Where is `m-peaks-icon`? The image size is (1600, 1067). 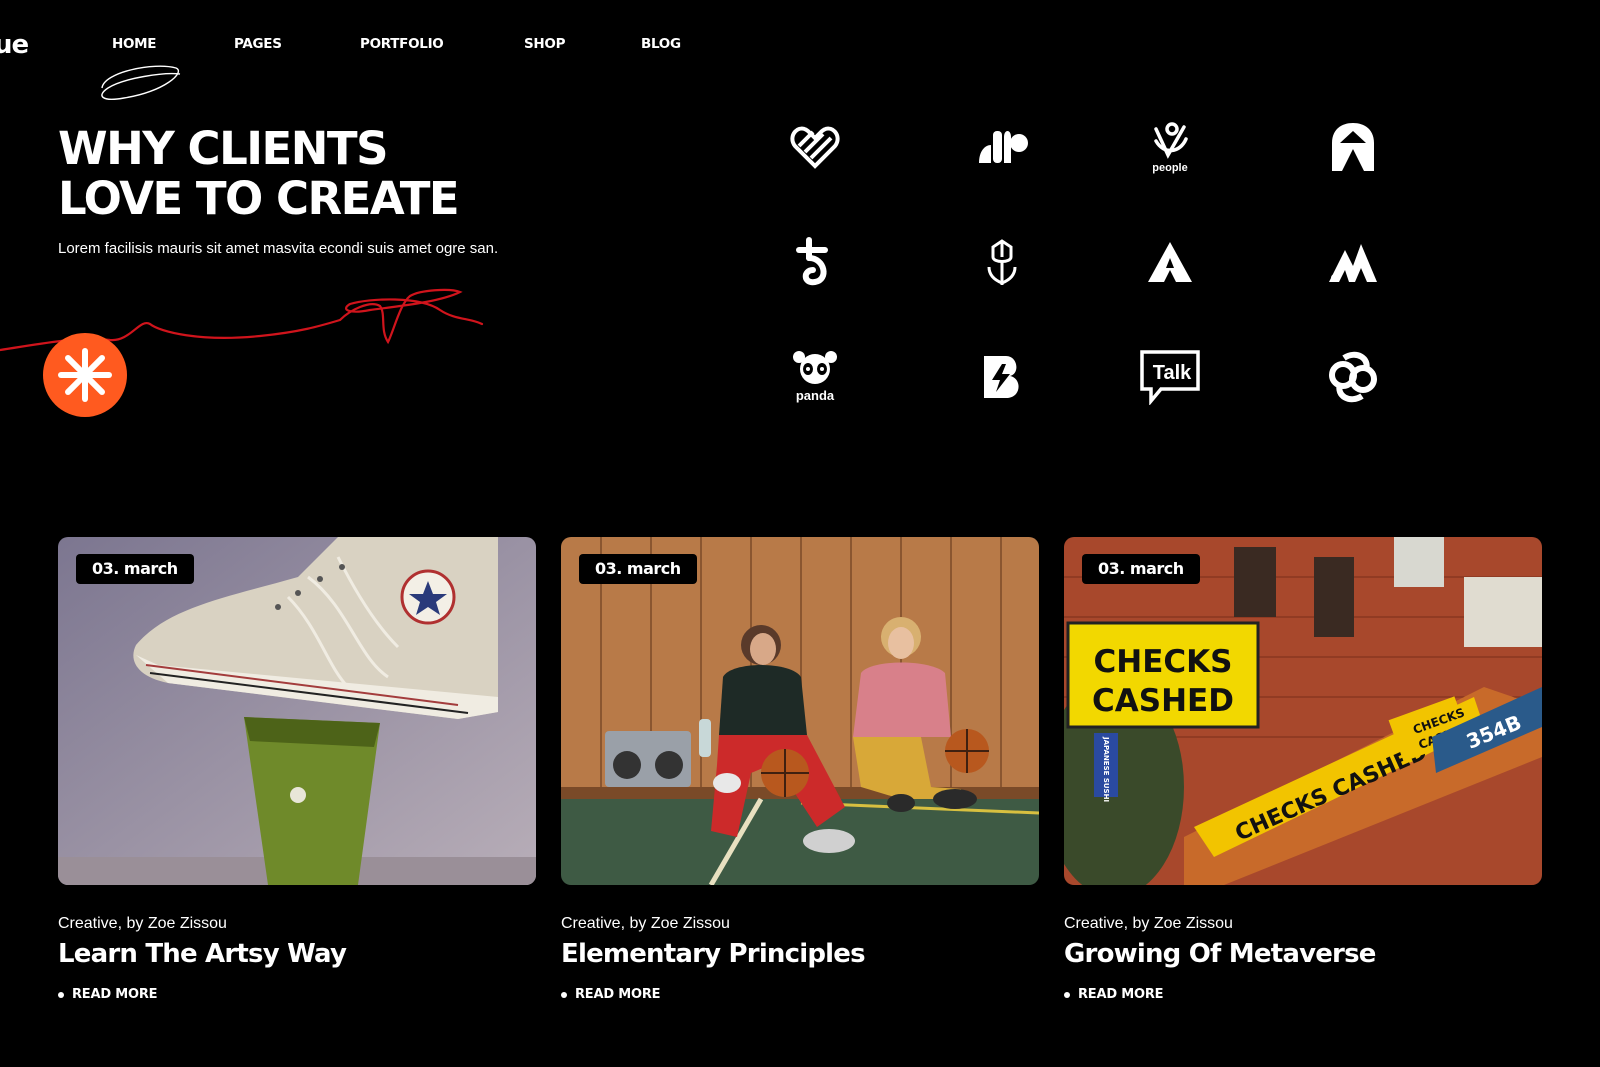
m-peaks-icon is located at coordinates (1353, 262).